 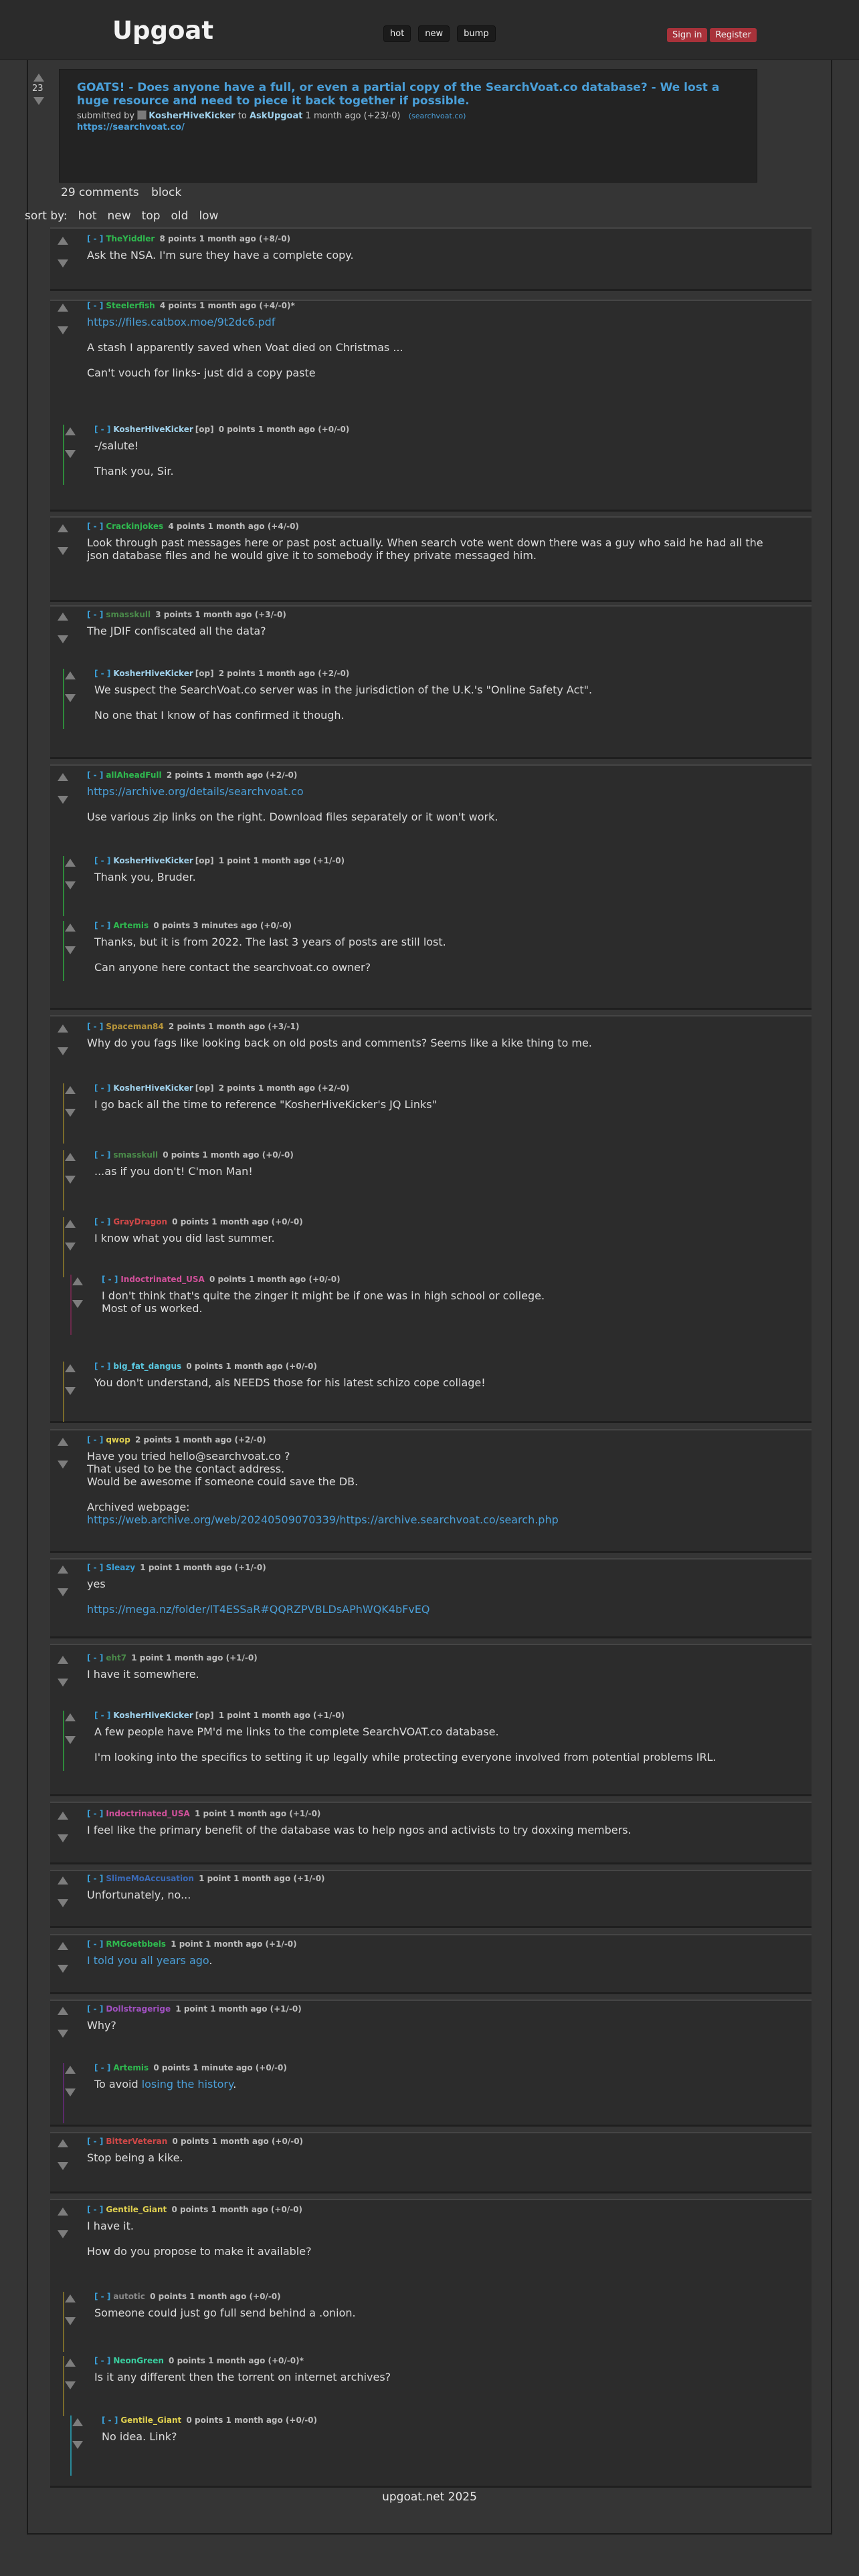 What do you see at coordinates (687, 35) in the screenshot?
I see `sign-in-button: Sign in` at bounding box center [687, 35].